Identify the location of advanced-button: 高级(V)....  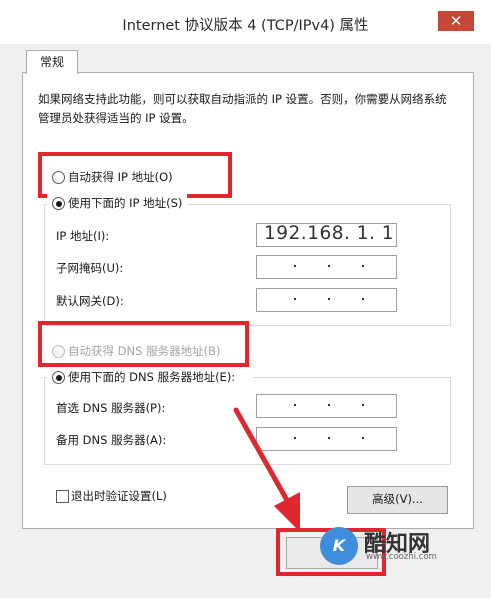
(397, 500).